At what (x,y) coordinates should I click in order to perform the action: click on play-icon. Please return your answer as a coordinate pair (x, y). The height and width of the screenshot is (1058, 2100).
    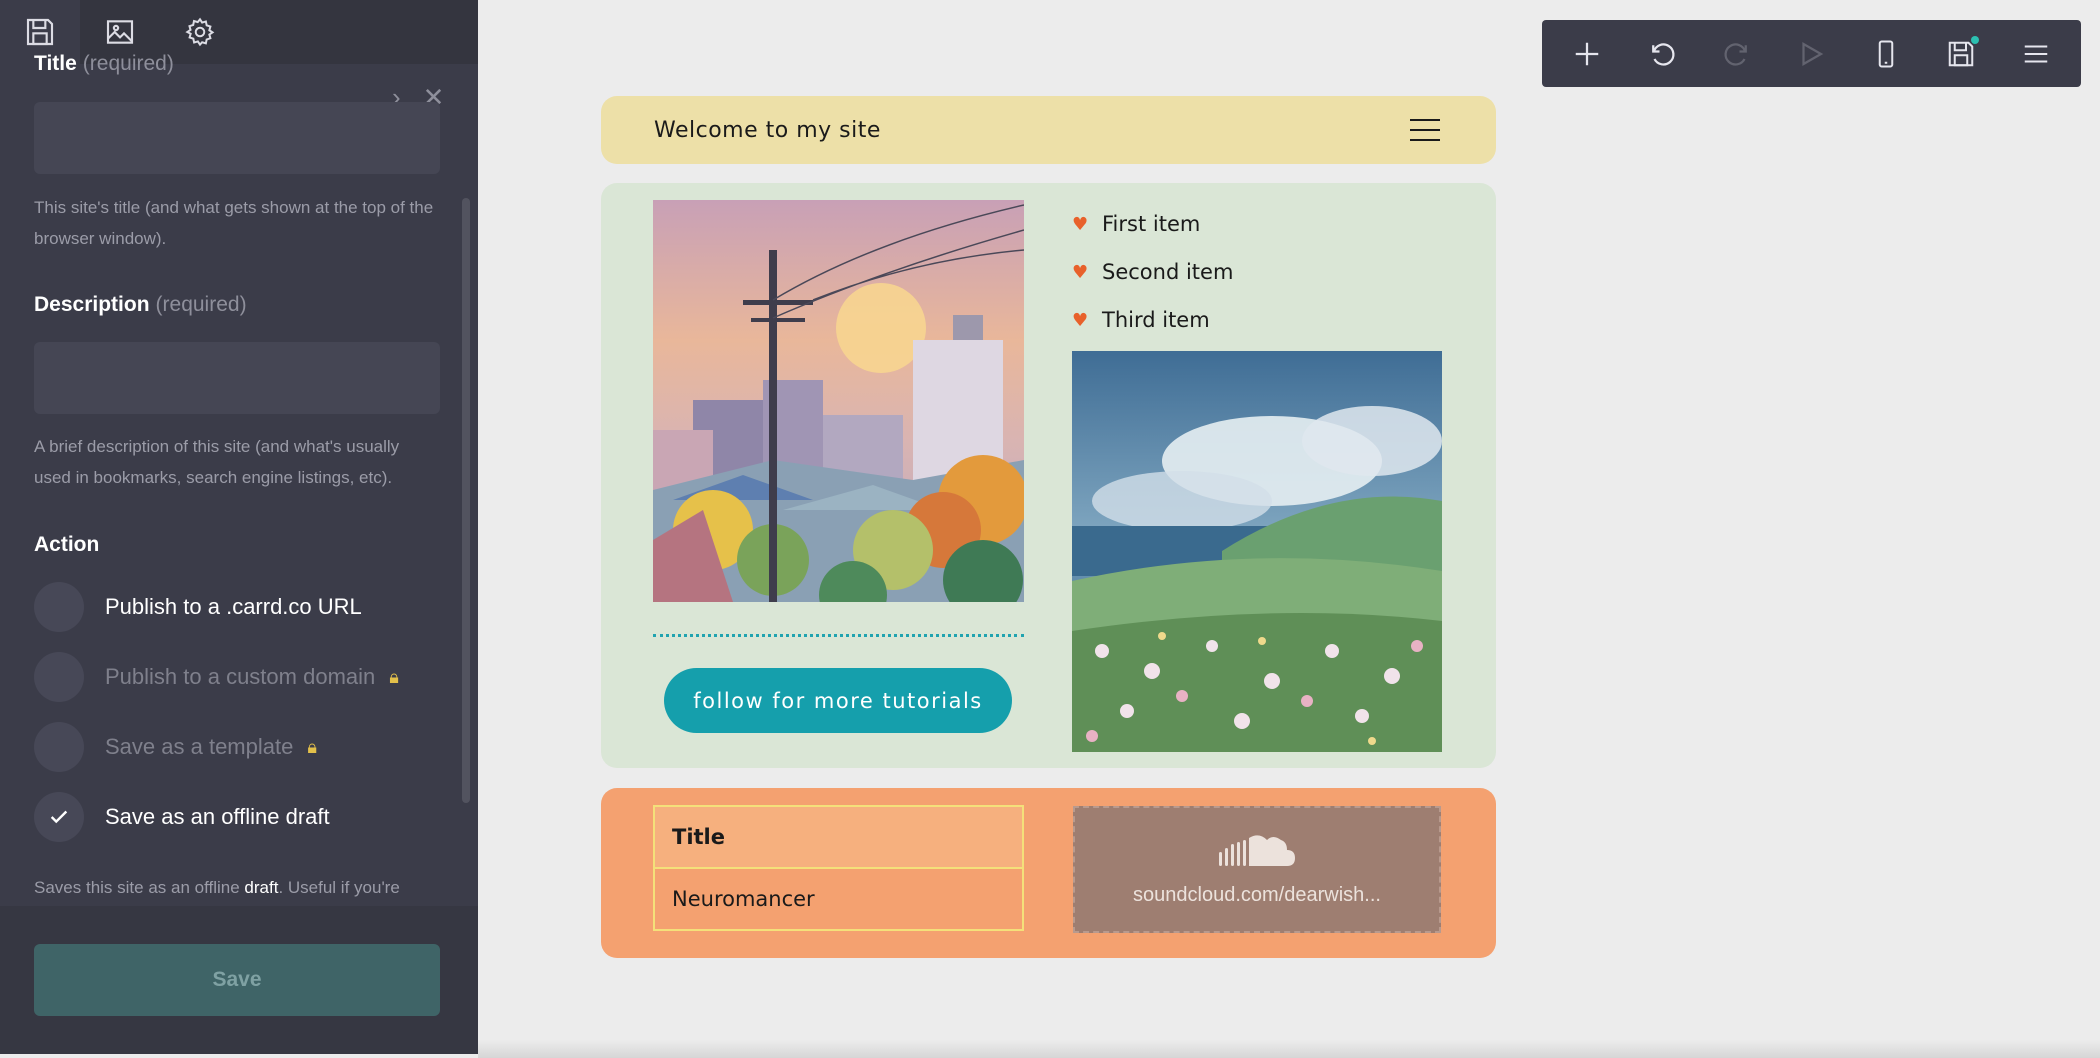
    Looking at the image, I should click on (1813, 53).